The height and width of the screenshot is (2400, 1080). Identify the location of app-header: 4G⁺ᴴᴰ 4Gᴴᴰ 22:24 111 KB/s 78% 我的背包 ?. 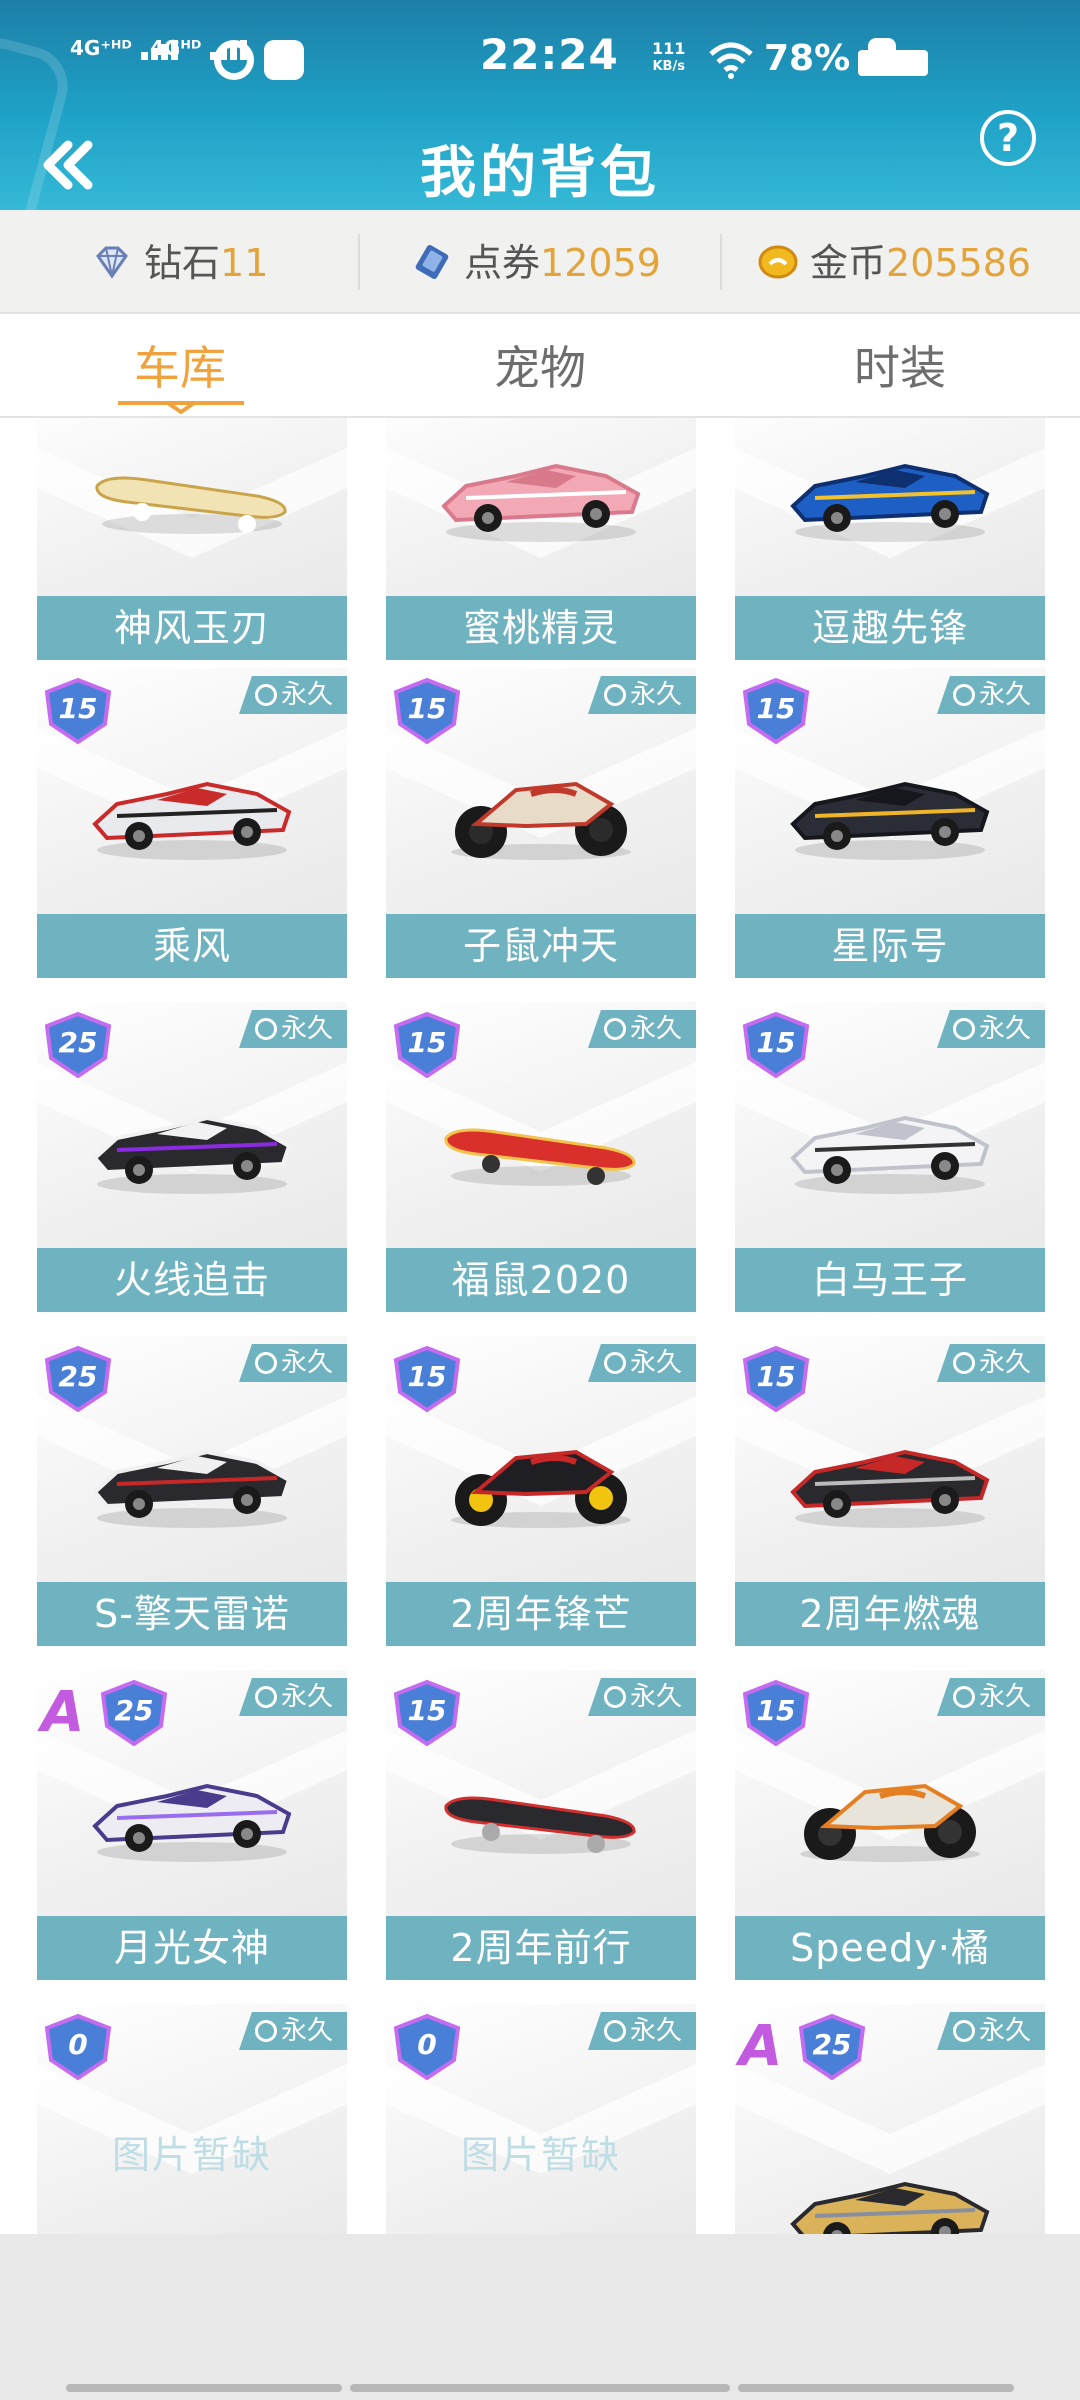
(540, 105).